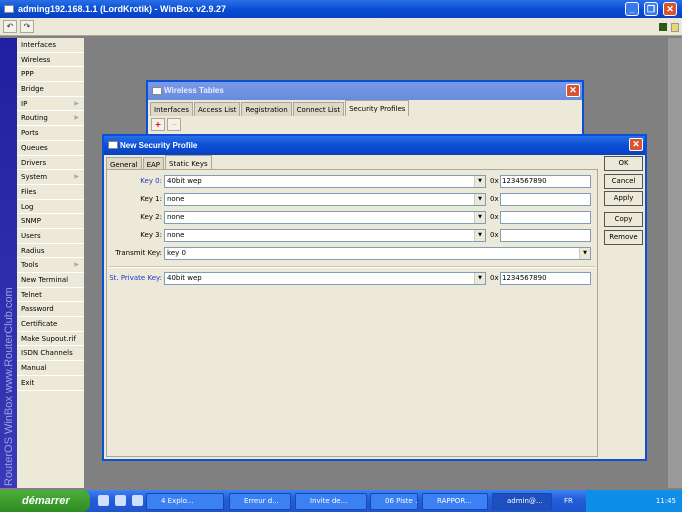 The width and height of the screenshot is (682, 512). Describe the element at coordinates (50, 89) in the screenshot. I see `sidebar-item-bridge: Bridge` at that location.